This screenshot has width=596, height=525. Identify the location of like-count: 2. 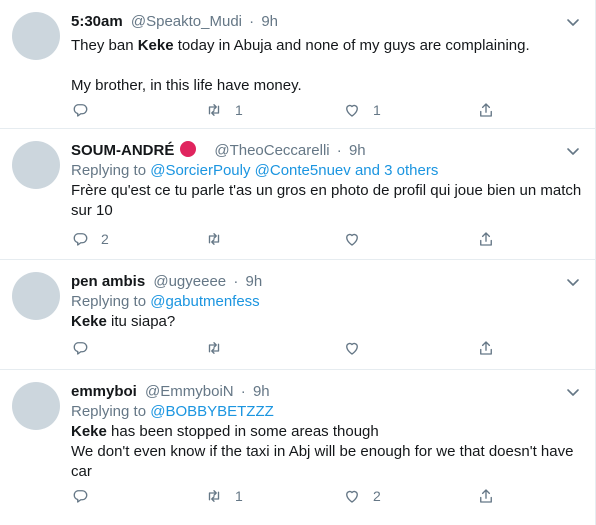
(377, 496).